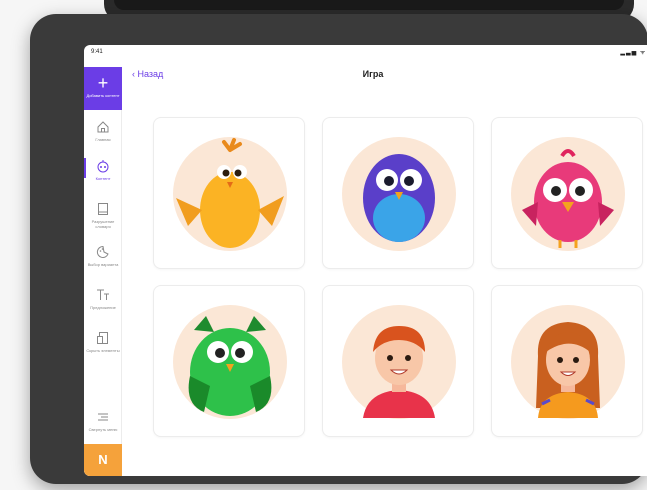  I want to click on boy-illustration, so click(399, 372).